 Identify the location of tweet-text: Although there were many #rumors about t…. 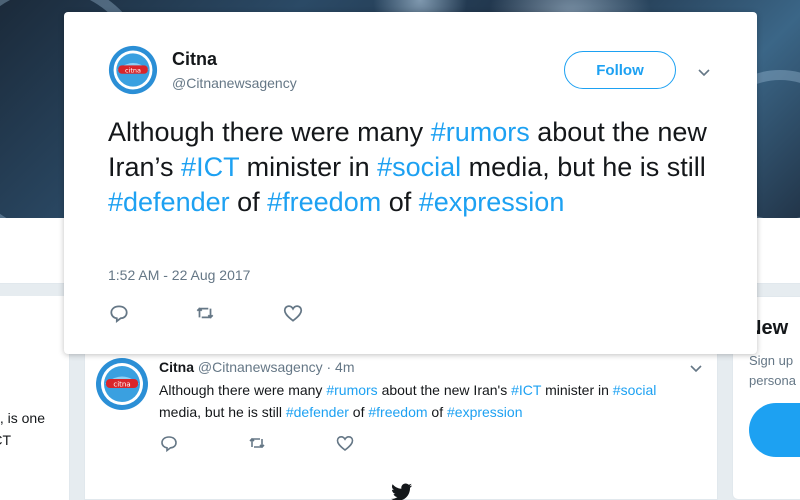
(419, 401).